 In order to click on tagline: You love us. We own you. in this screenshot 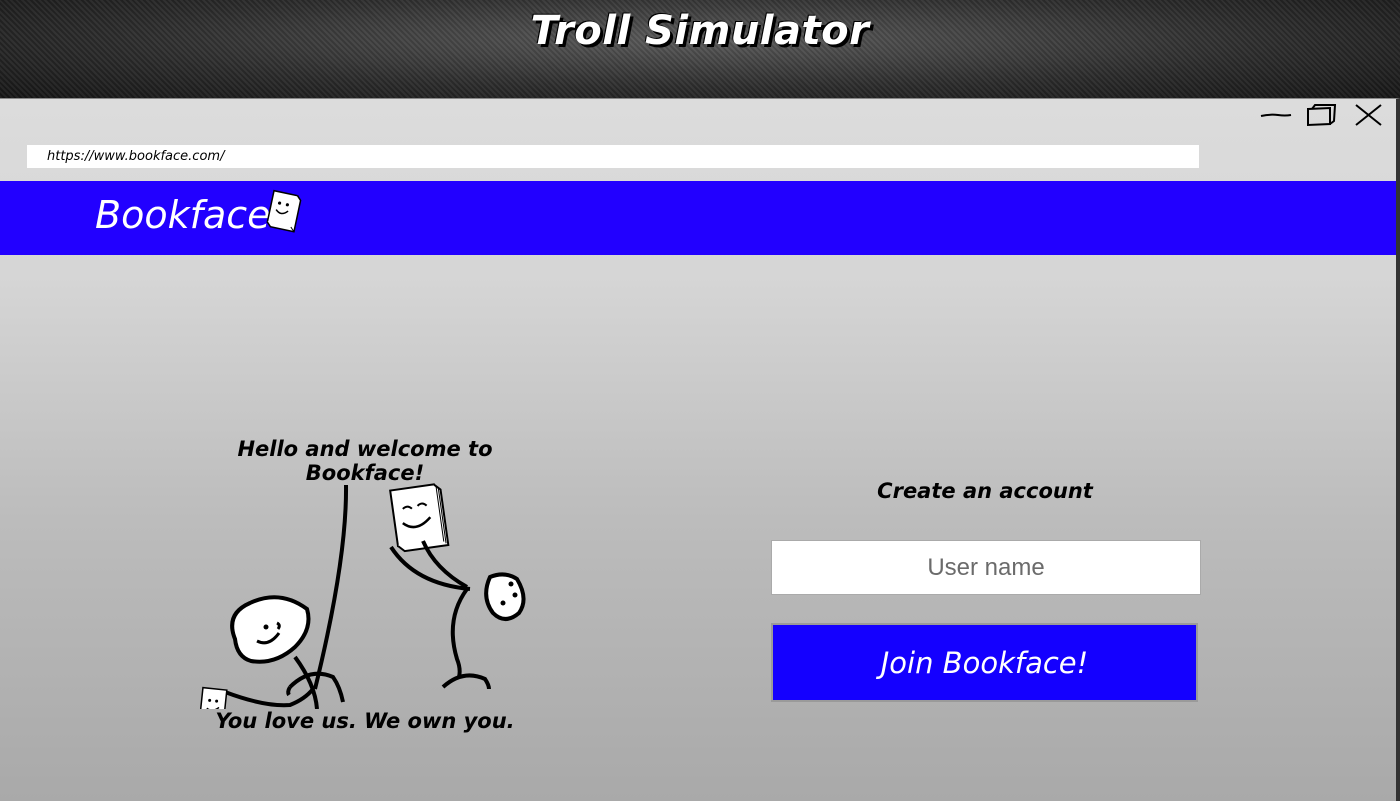, I will do `click(365, 721)`.